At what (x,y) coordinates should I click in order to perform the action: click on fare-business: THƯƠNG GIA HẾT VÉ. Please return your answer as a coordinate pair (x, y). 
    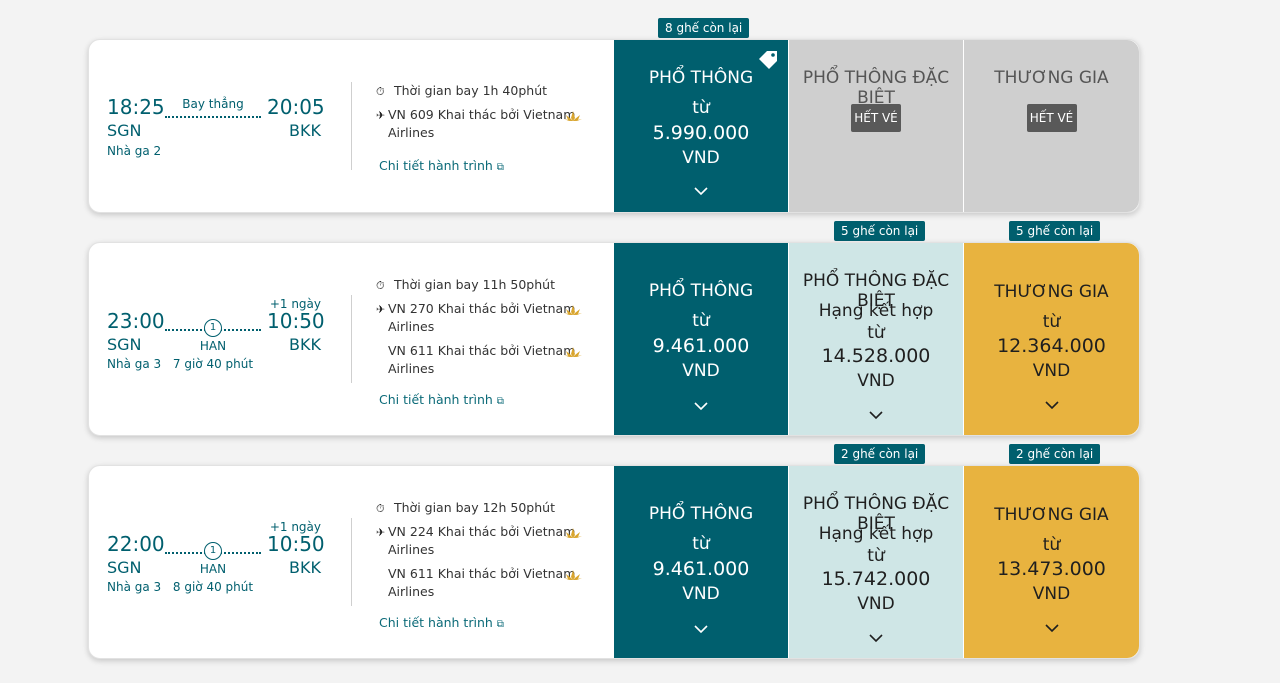
    Looking at the image, I should click on (1051, 126).